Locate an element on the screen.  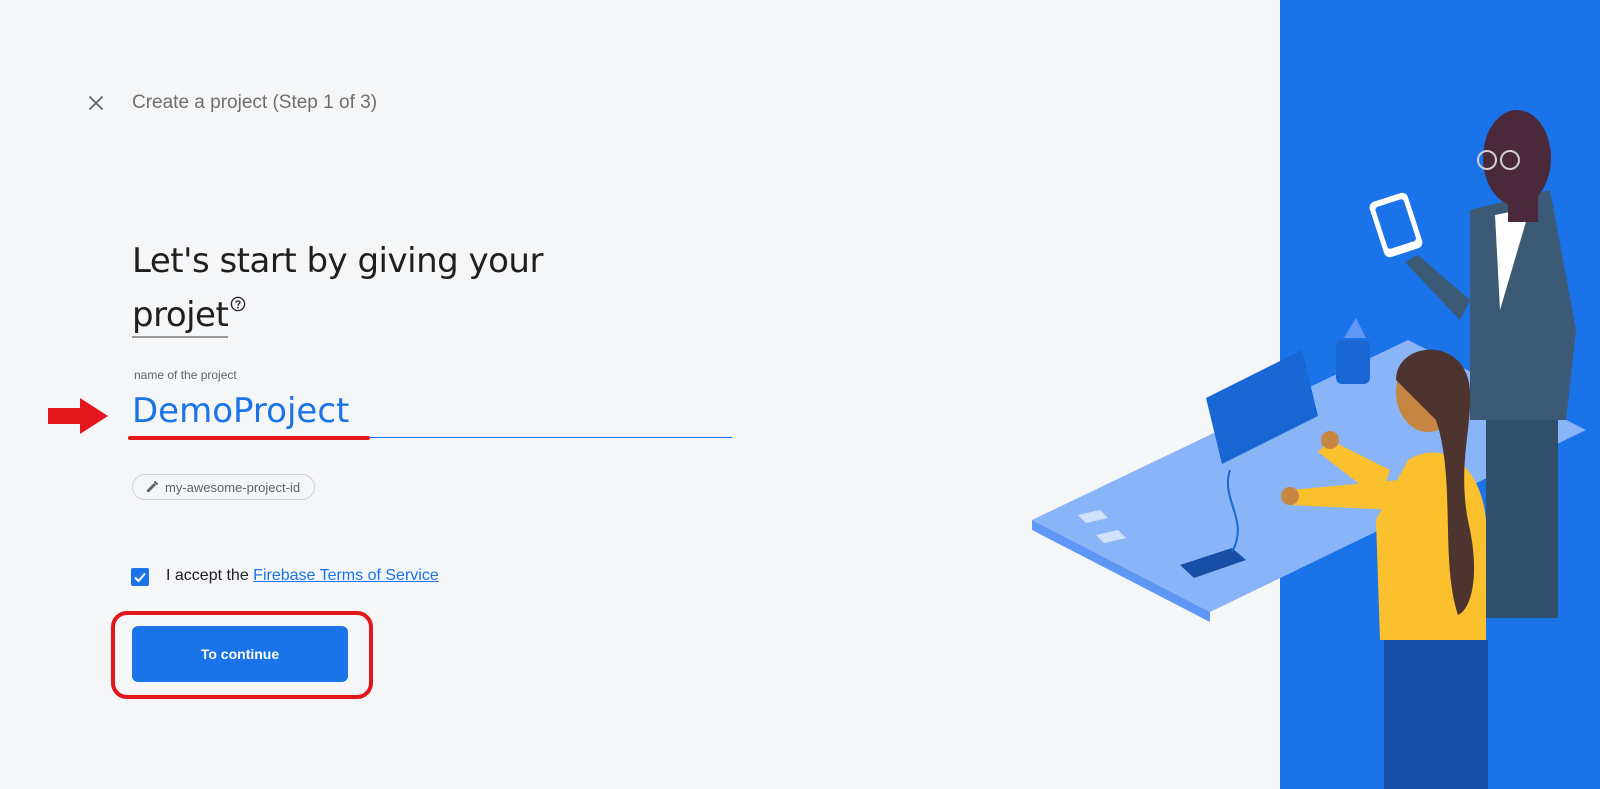
headline-project-word: projet is located at coordinates (180, 316).